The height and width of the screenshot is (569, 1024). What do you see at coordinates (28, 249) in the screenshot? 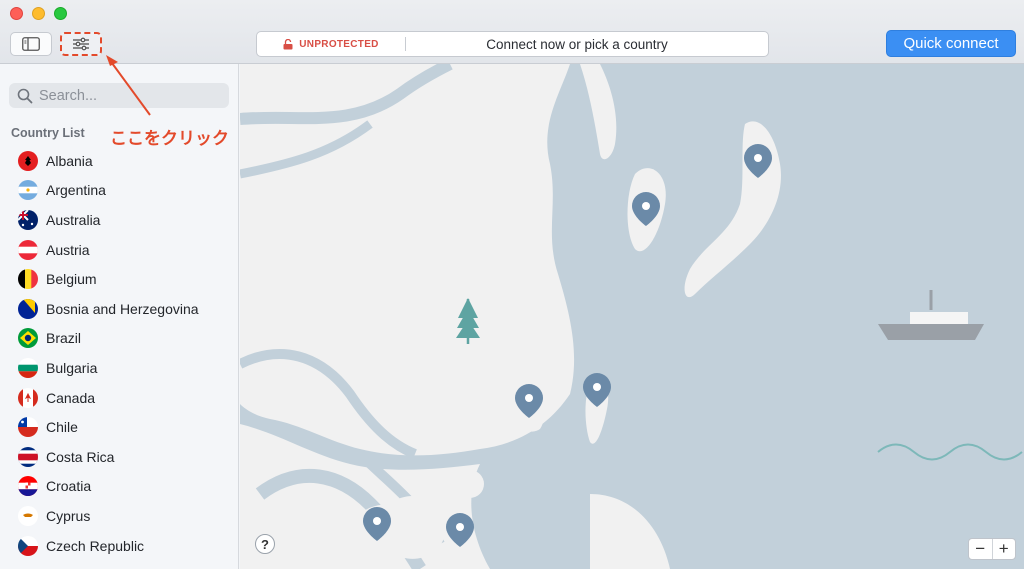
I see `austria-flag-icon` at bounding box center [28, 249].